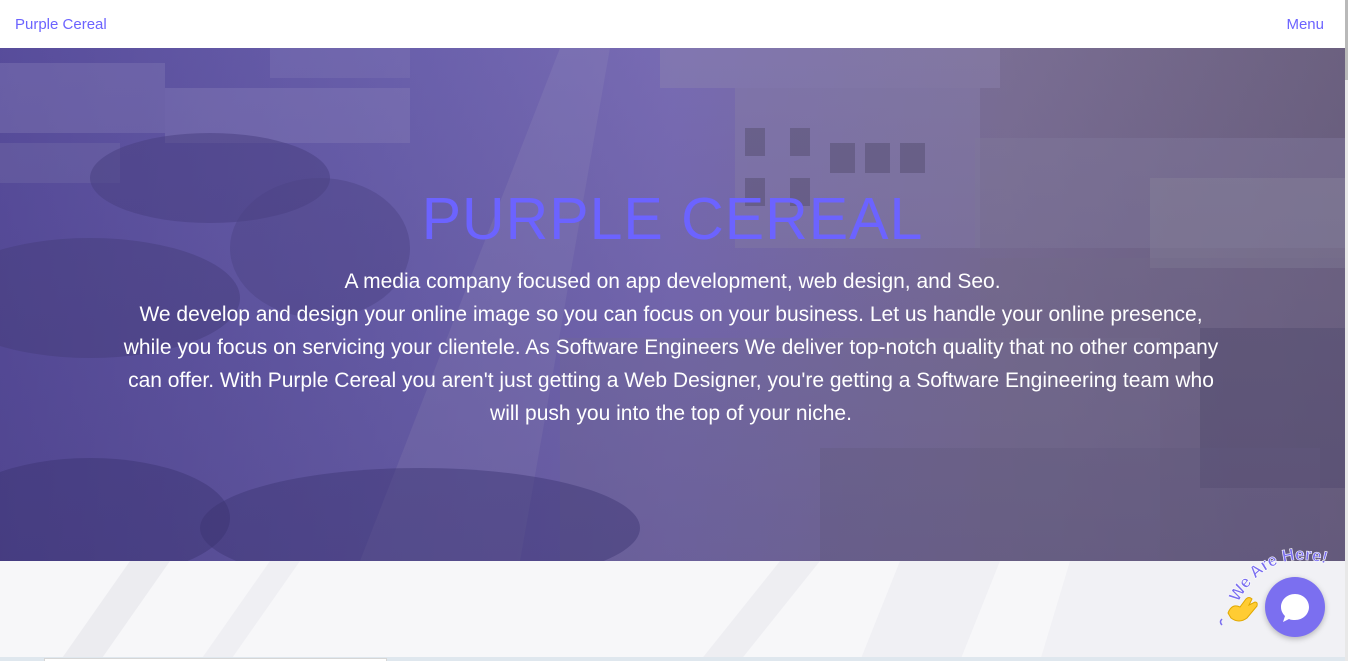 The height and width of the screenshot is (661, 1348). What do you see at coordinates (672, 219) in the screenshot?
I see `hero-title: PURPLE CEREAL` at bounding box center [672, 219].